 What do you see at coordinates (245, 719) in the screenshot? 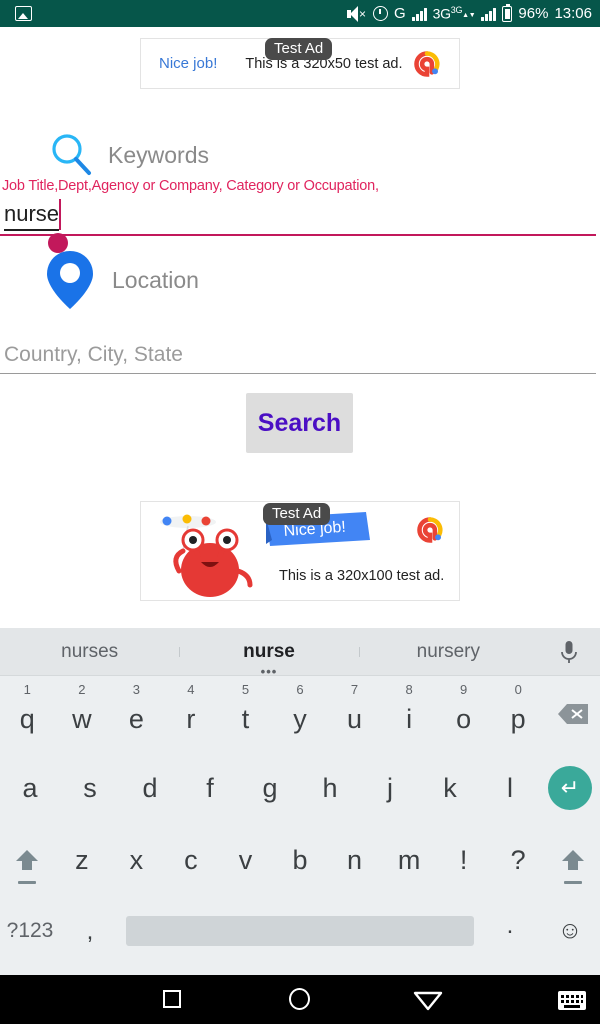
I see `key-label: t` at bounding box center [245, 719].